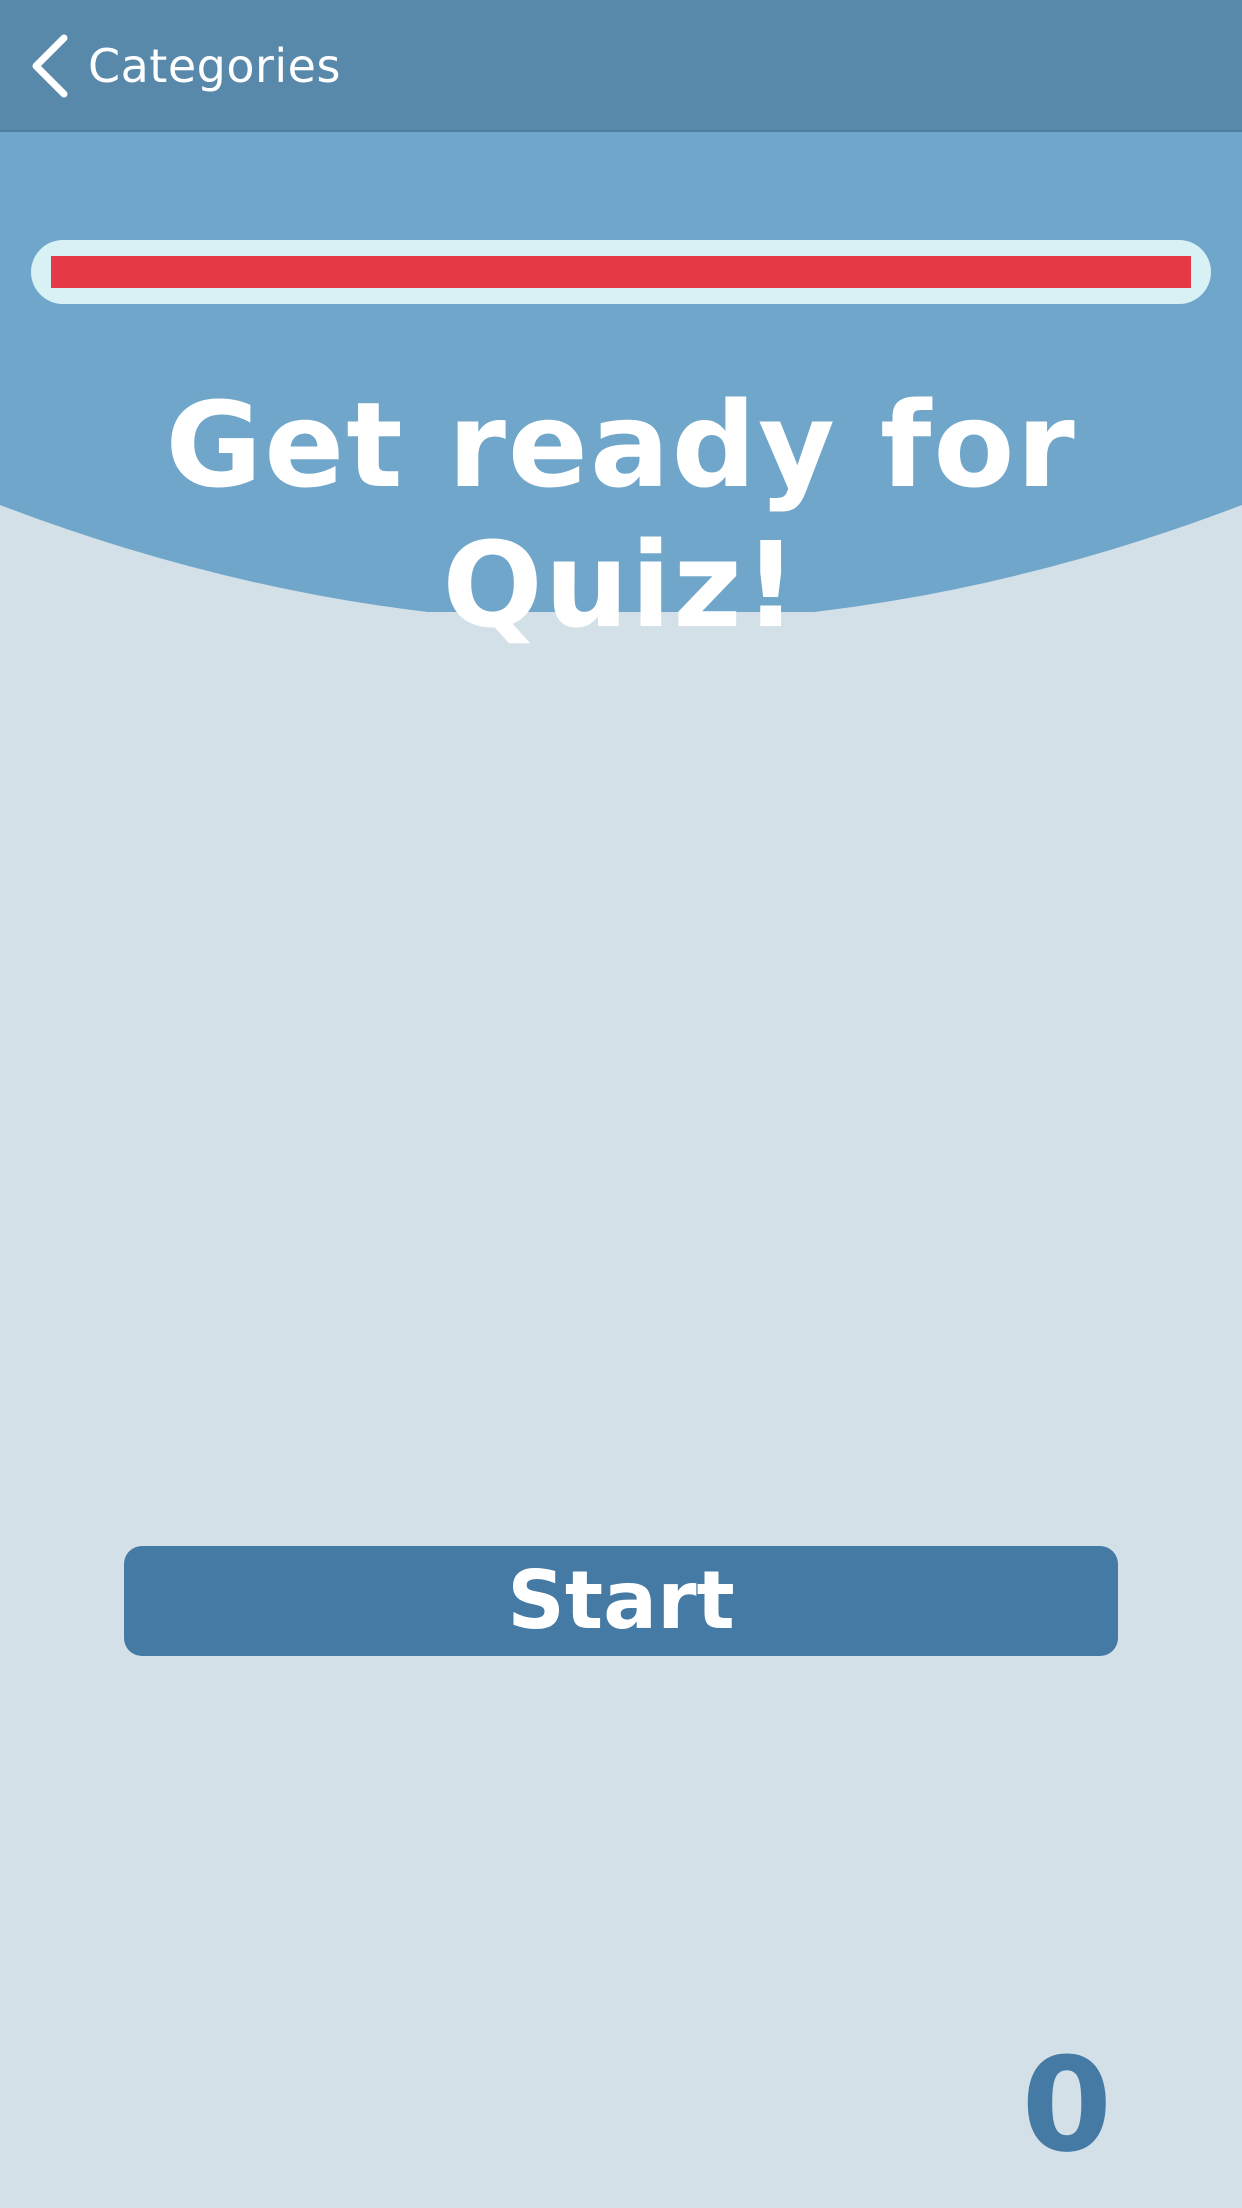 Image resolution: width=1242 pixels, height=2208 pixels. I want to click on quiz-title: Get ready for Quiz!, so click(621, 515).